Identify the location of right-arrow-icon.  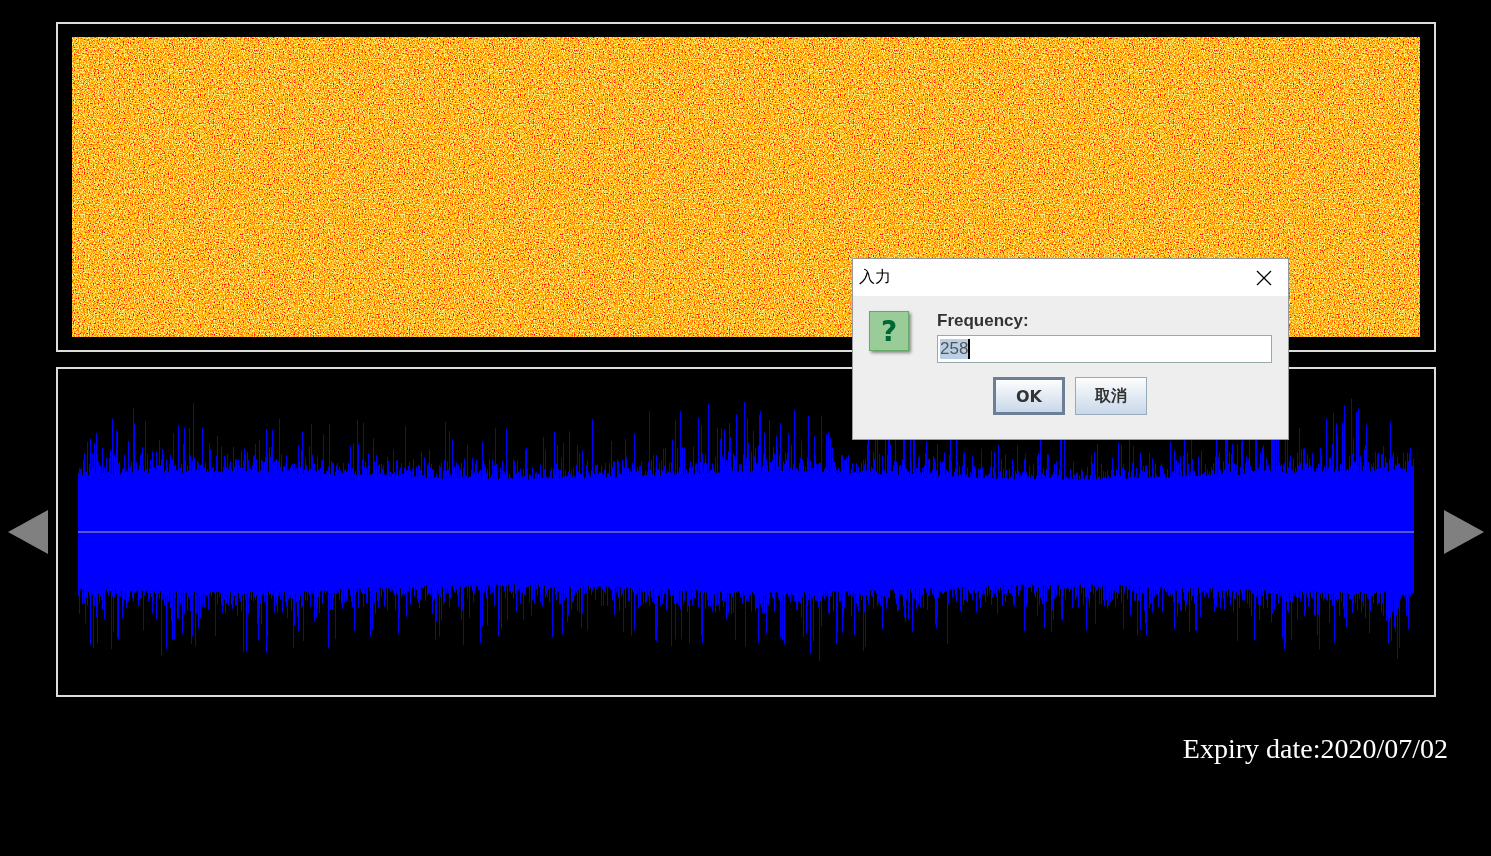
(1463, 532).